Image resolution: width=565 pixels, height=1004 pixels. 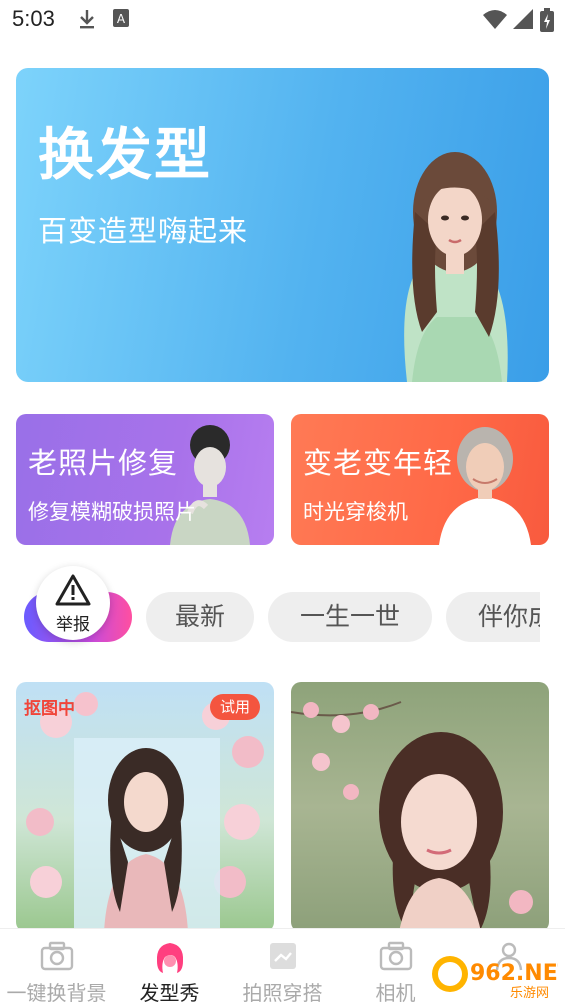 I want to click on chip-growing-up: 伴你成长, so click(x=493, y=617).